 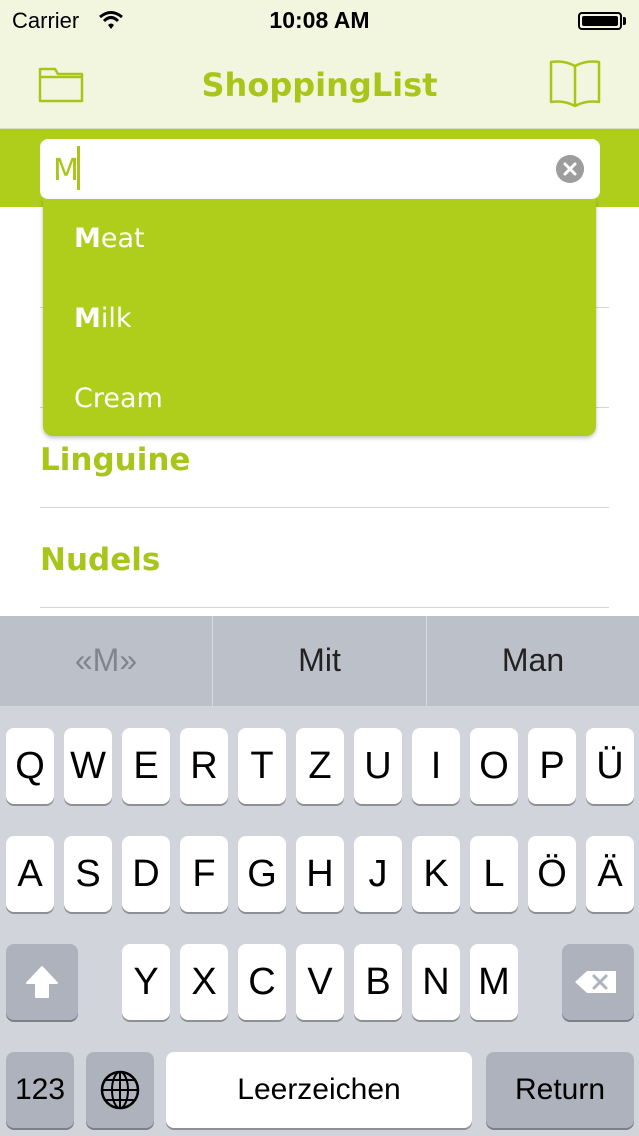 What do you see at coordinates (262, 874) in the screenshot?
I see `key-g: G` at bounding box center [262, 874].